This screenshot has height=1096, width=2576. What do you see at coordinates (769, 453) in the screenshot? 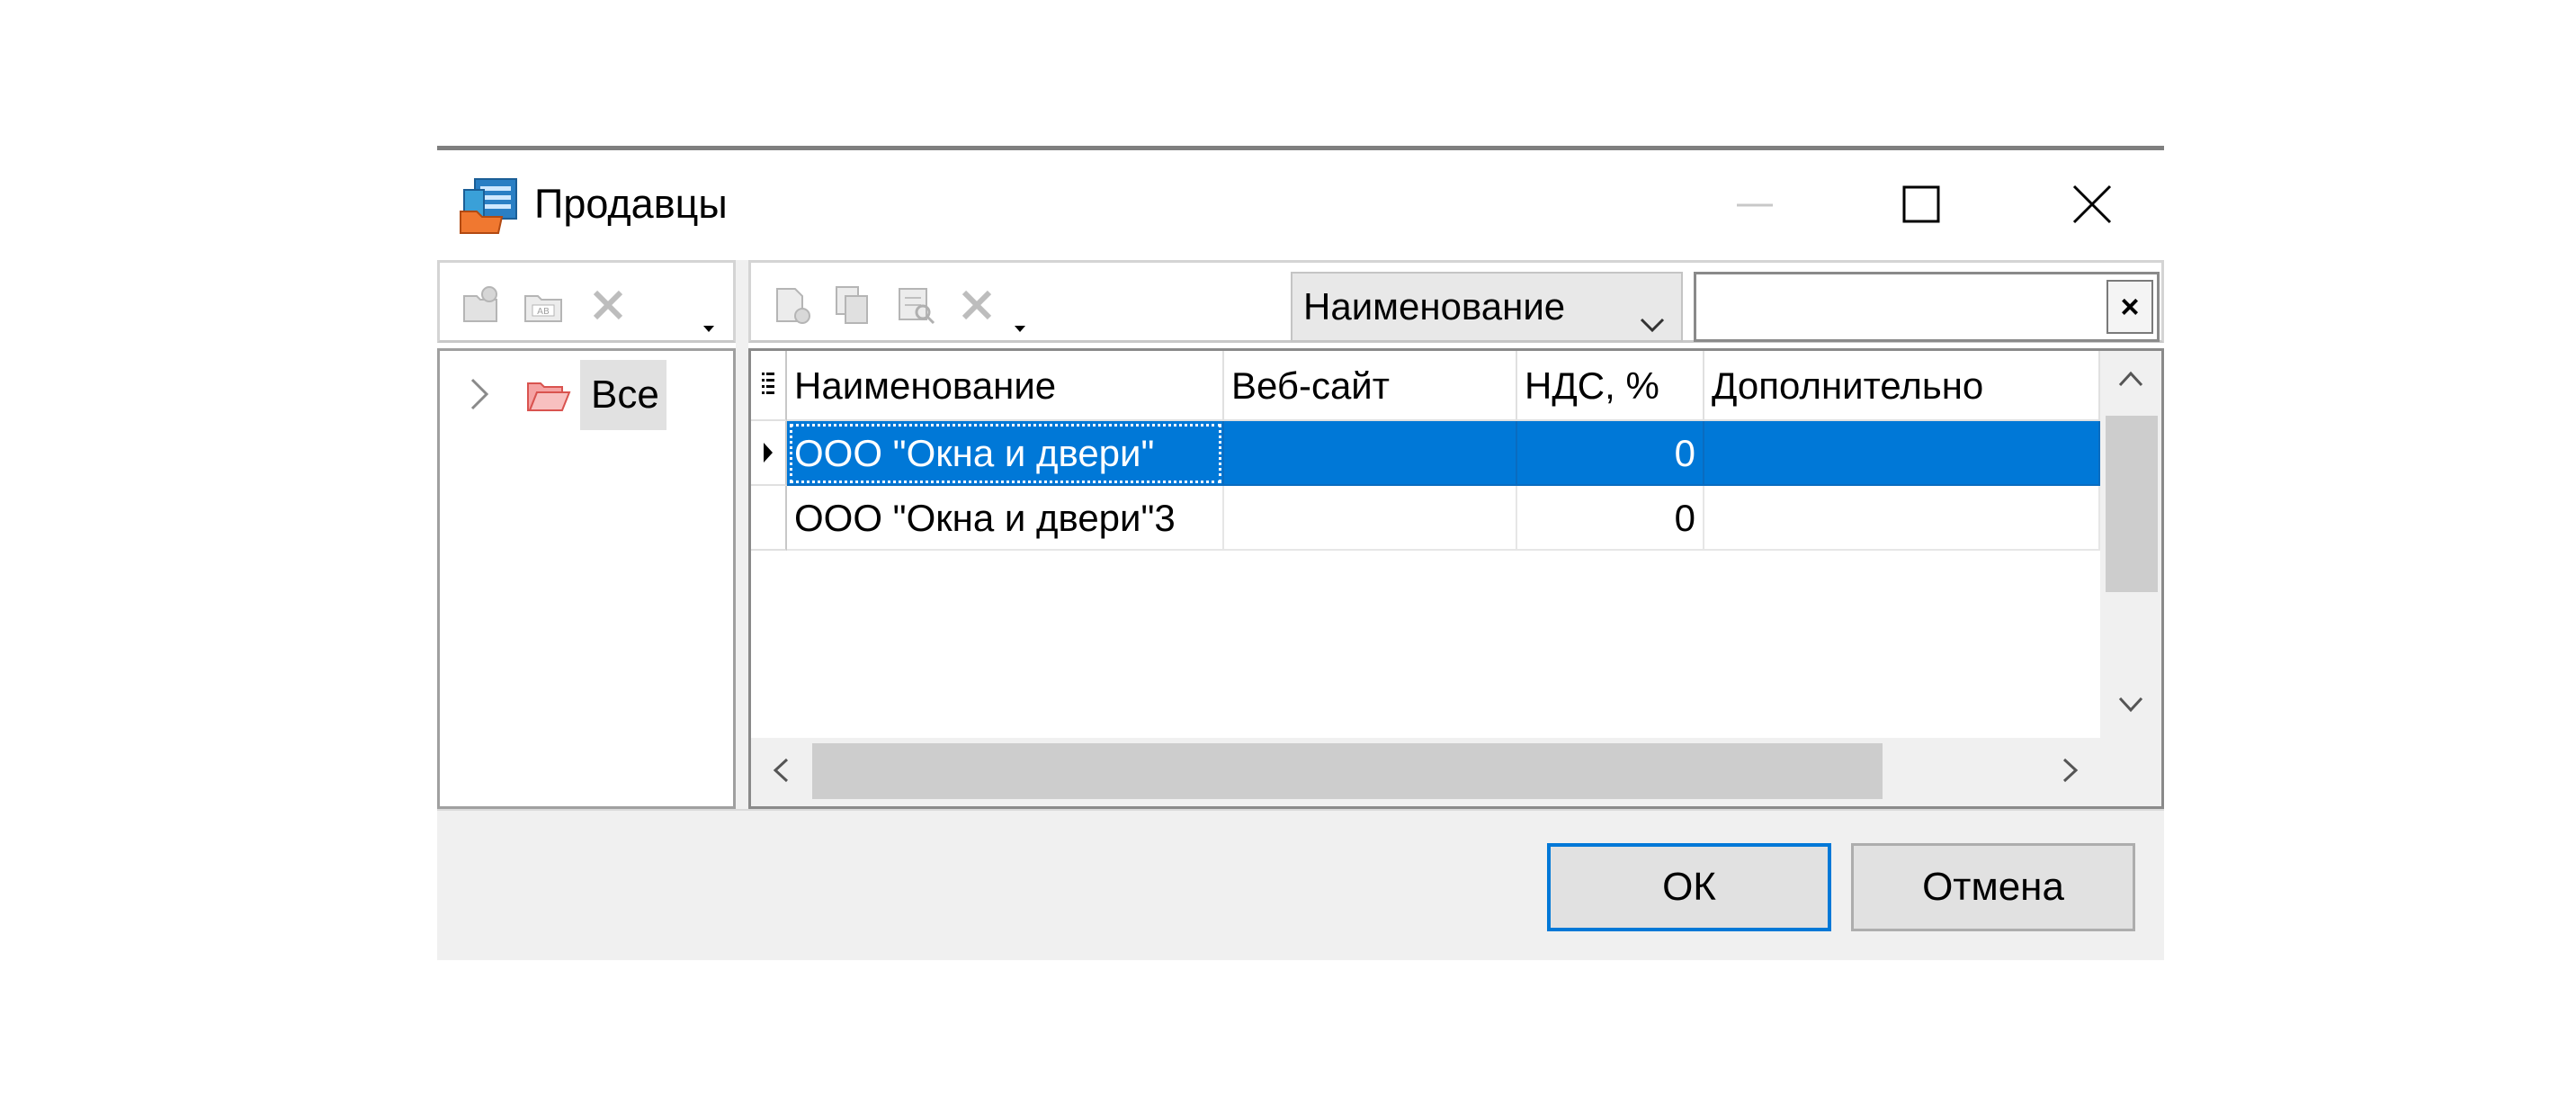
I see `current-row-indicator` at bounding box center [769, 453].